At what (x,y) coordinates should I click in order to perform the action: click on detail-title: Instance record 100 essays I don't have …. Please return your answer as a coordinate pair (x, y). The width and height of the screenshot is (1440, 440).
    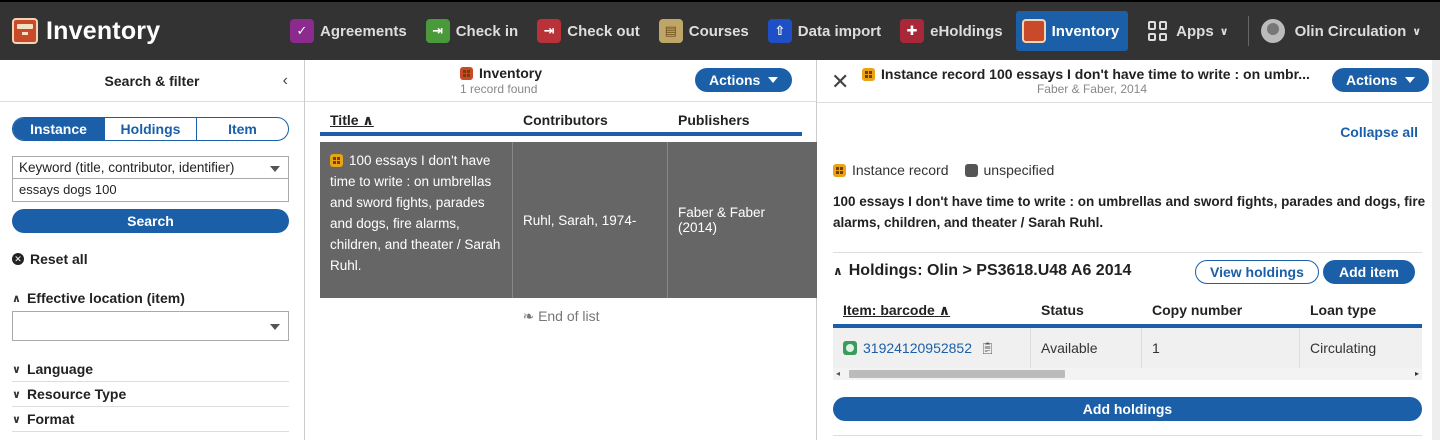
    Looking at the image, I should click on (1095, 74).